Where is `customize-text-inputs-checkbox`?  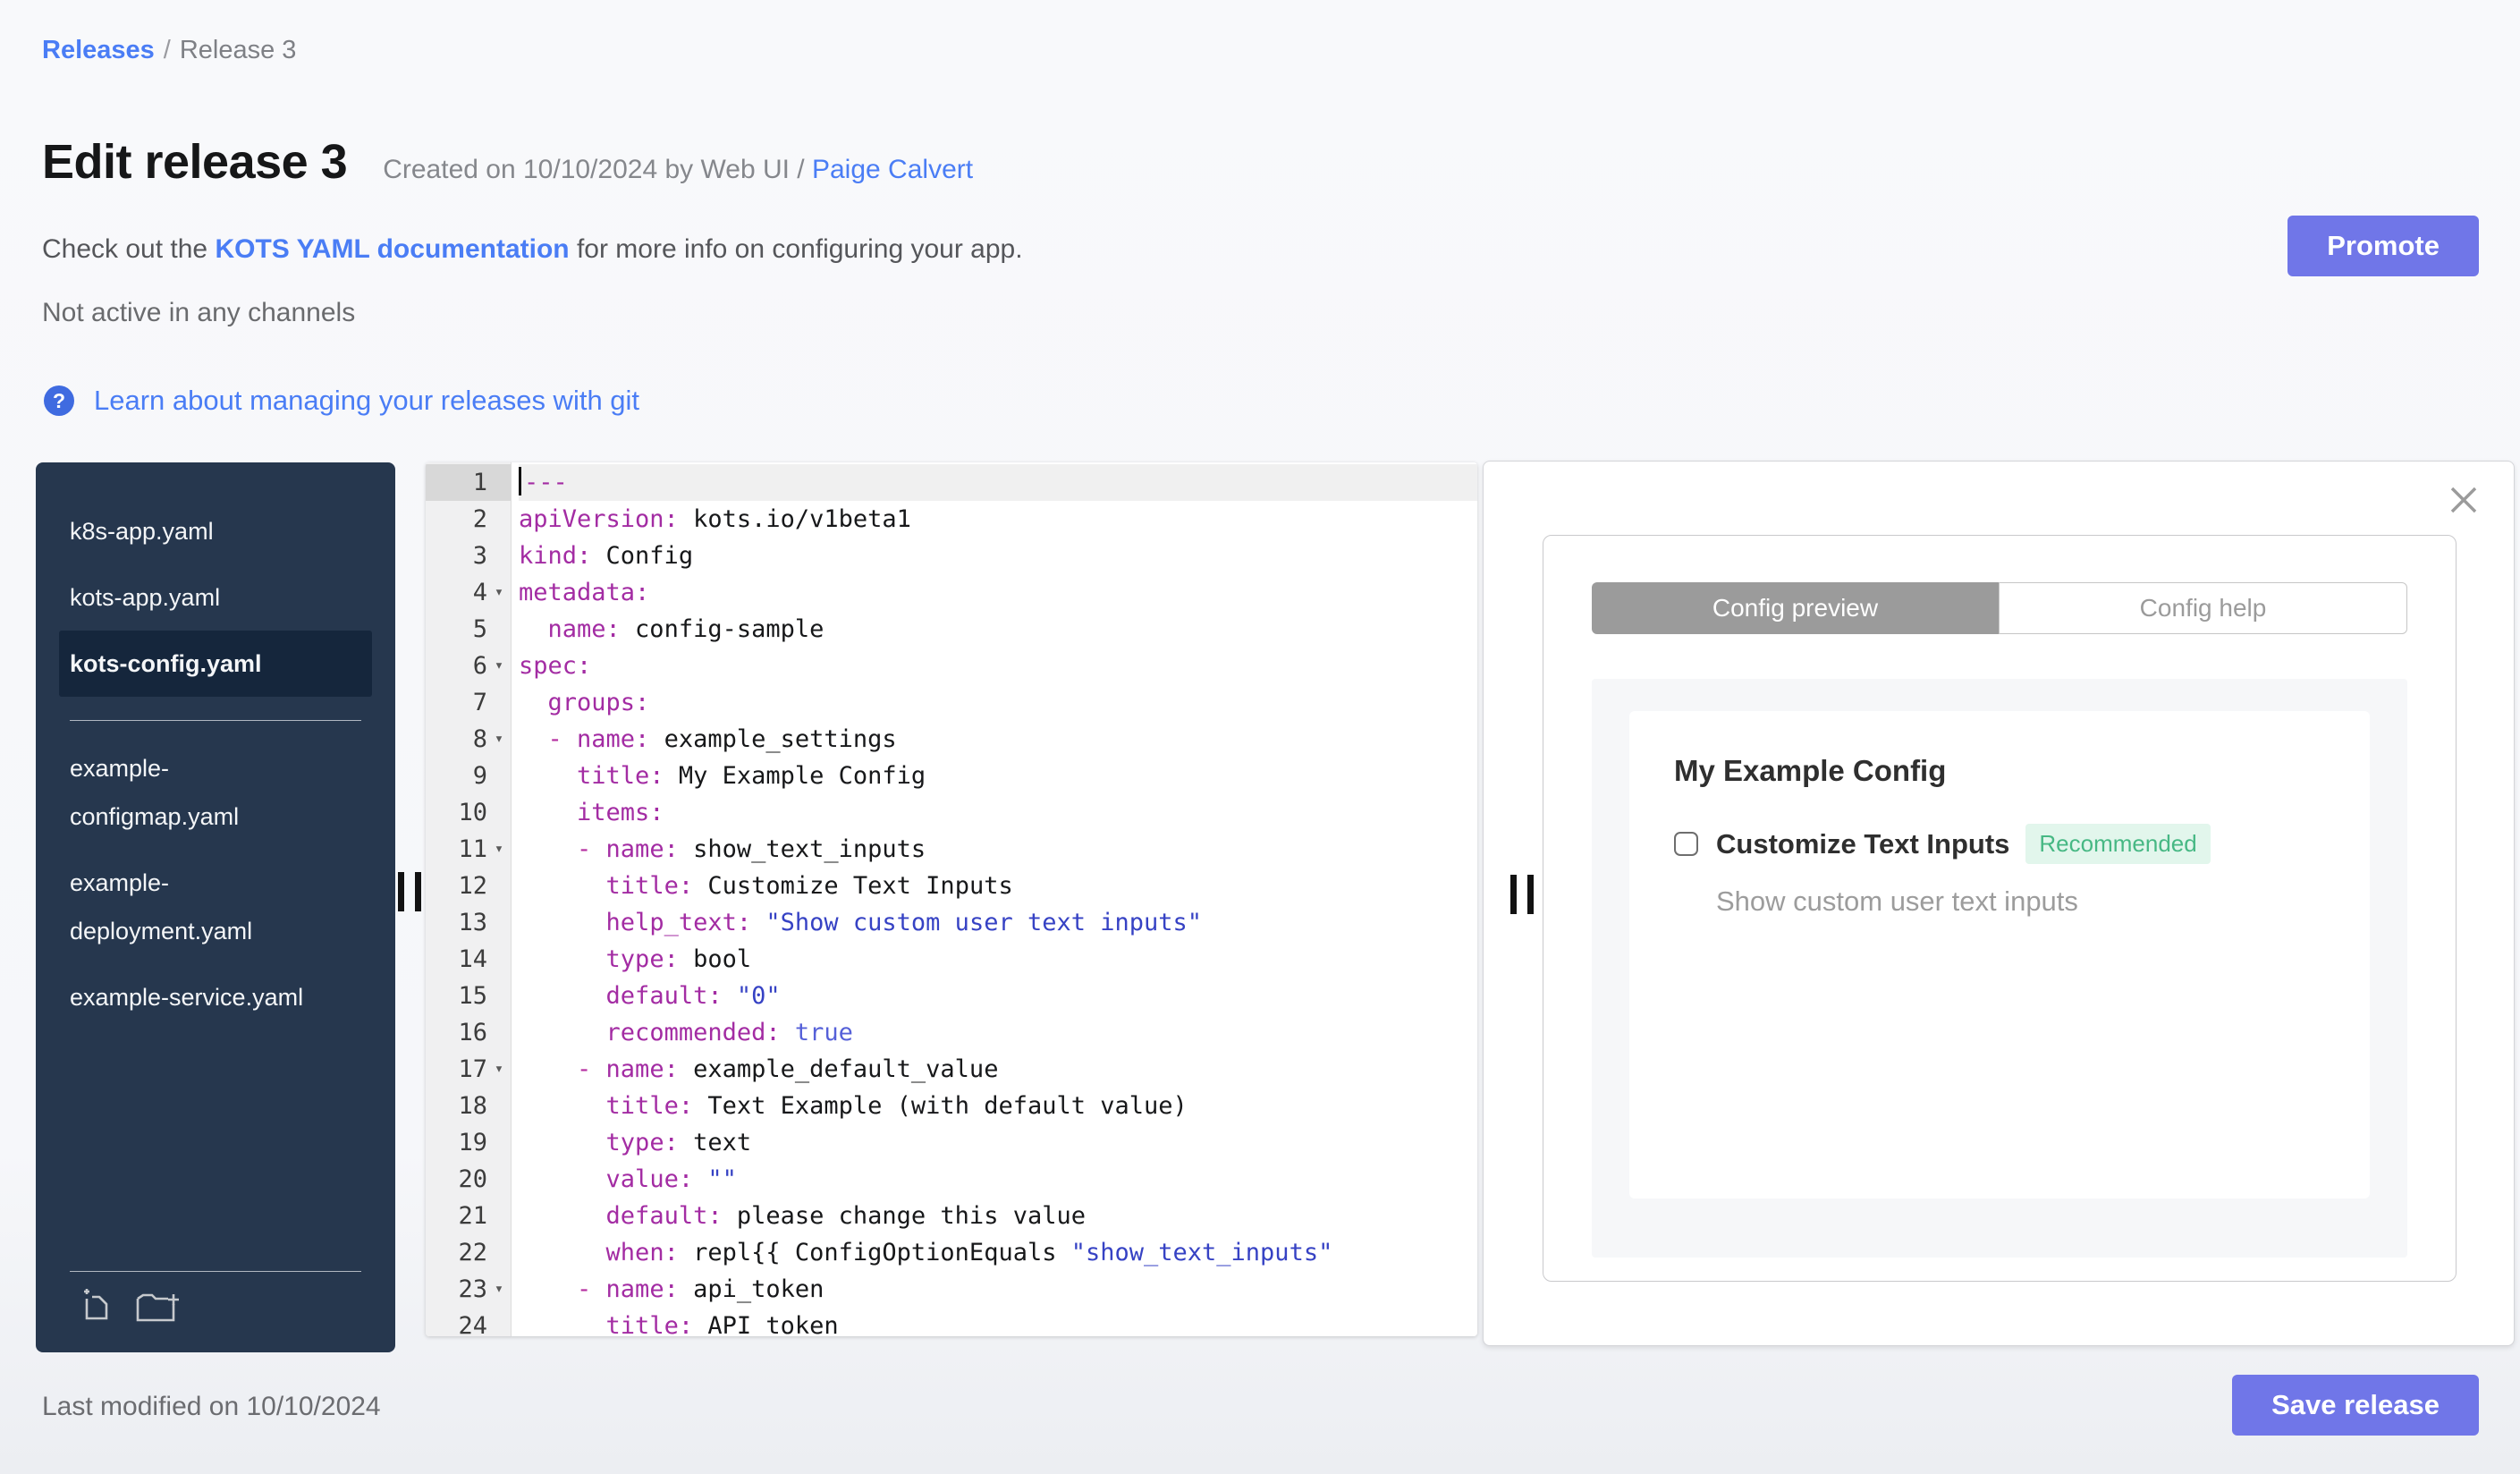 customize-text-inputs-checkbox is located at coordinates (1686, 844).